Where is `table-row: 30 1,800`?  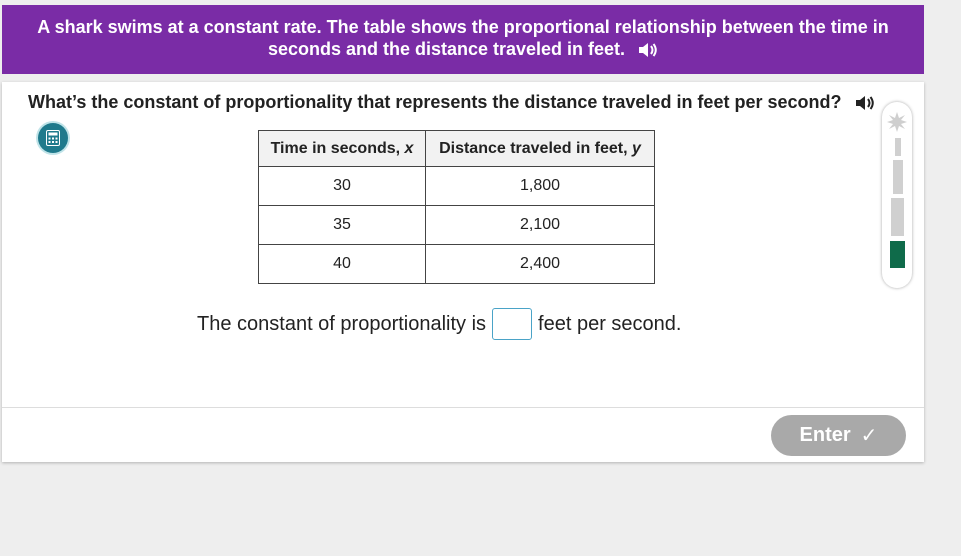
table-row: 30 1,800 is located at coordinates (456, 186).